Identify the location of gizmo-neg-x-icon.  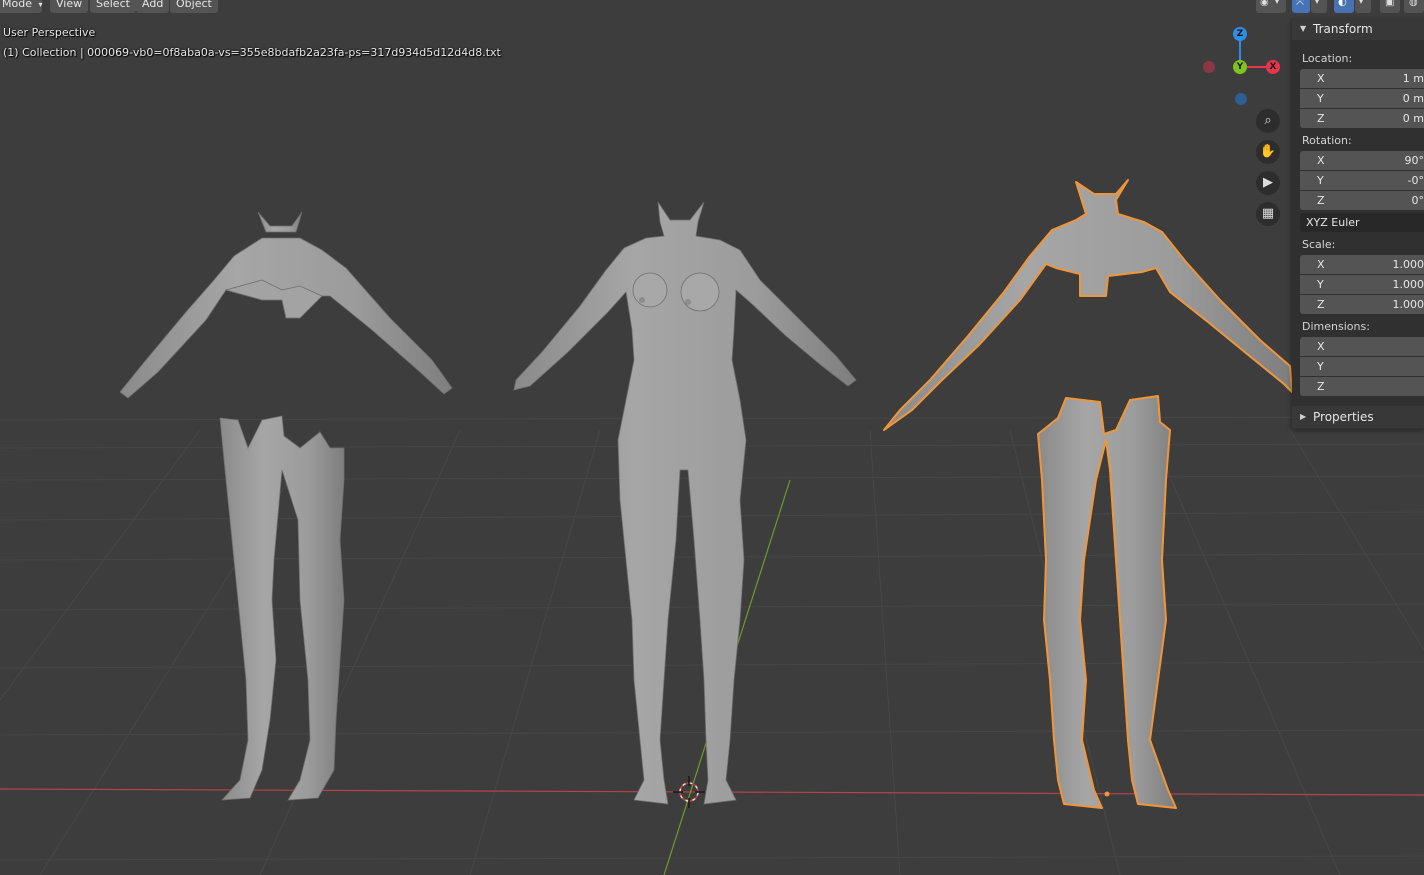
(1209, 67).